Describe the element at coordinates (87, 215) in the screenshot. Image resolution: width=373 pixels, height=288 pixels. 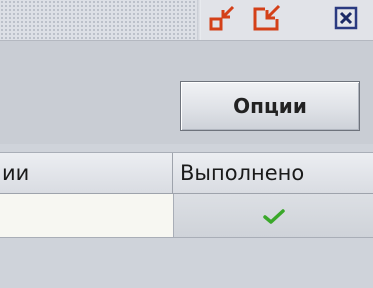
I see `table-cell-name` at that location.